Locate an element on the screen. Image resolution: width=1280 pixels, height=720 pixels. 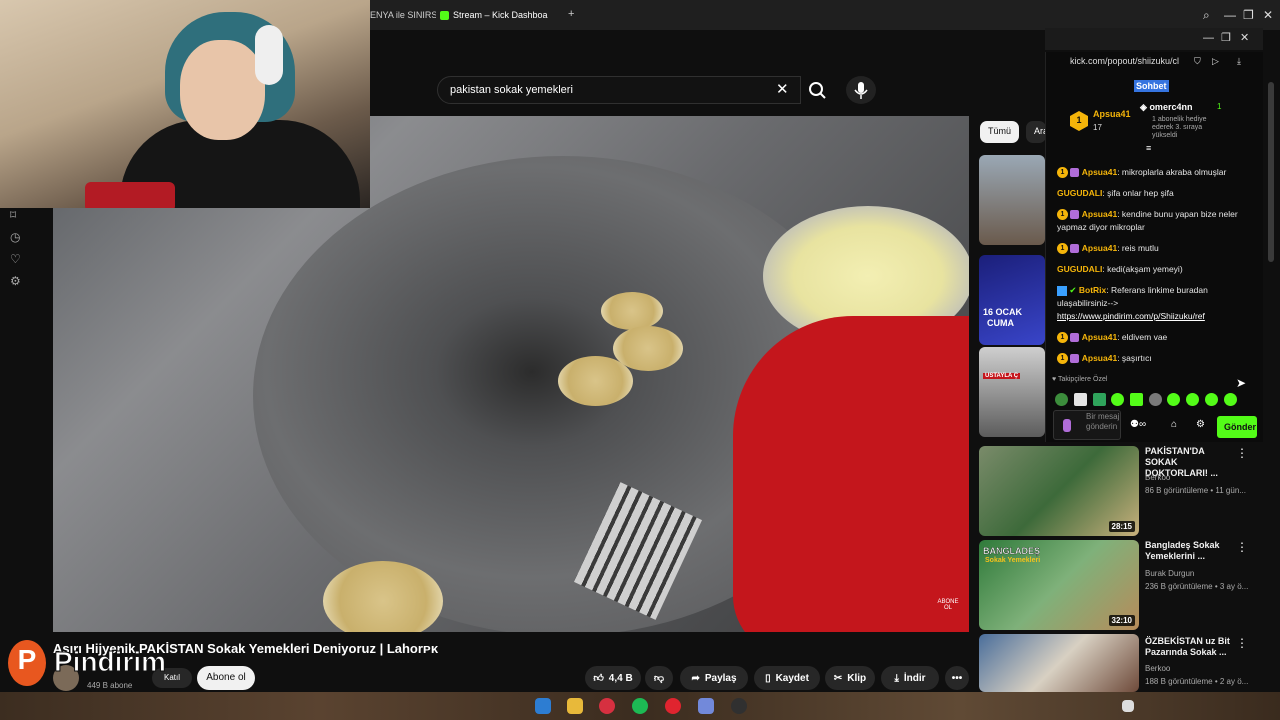
search-button is located at coordinates (818, 90).